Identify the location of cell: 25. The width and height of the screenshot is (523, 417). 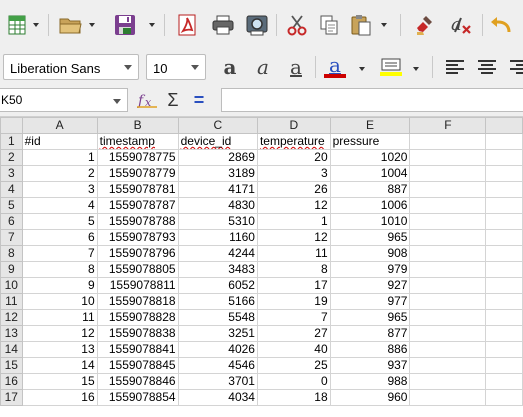
(293, 365).